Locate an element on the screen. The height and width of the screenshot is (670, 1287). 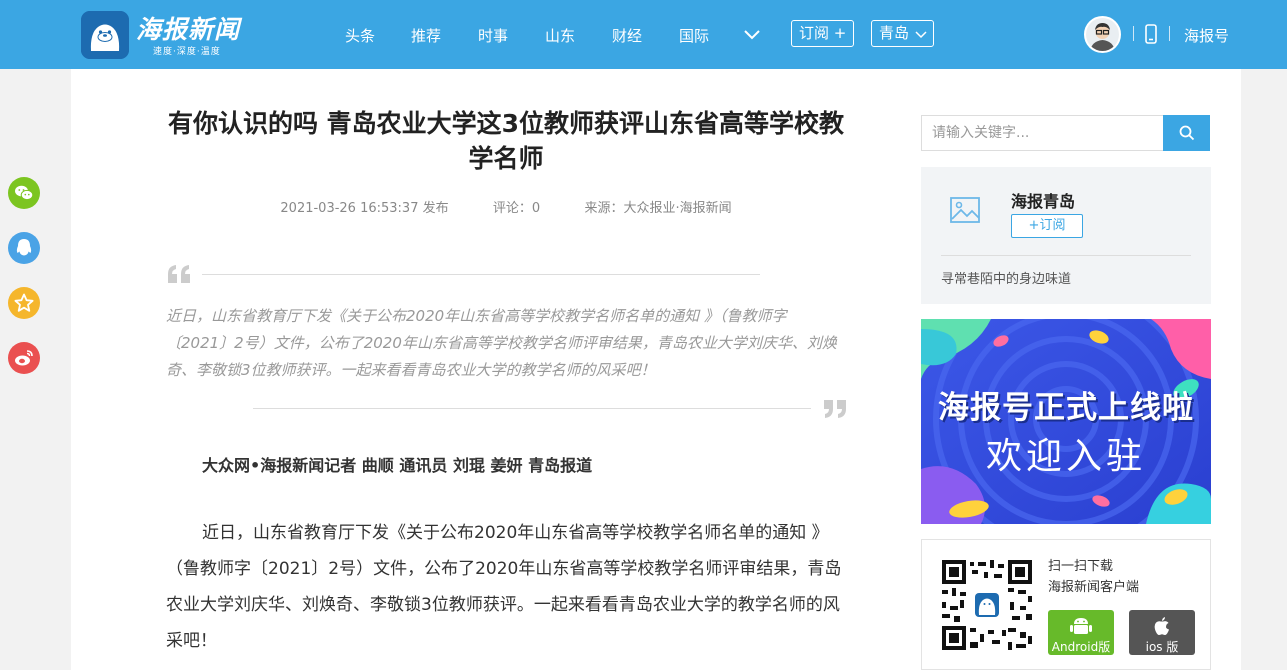
wechat-icon is located at coordinates (24, 193).